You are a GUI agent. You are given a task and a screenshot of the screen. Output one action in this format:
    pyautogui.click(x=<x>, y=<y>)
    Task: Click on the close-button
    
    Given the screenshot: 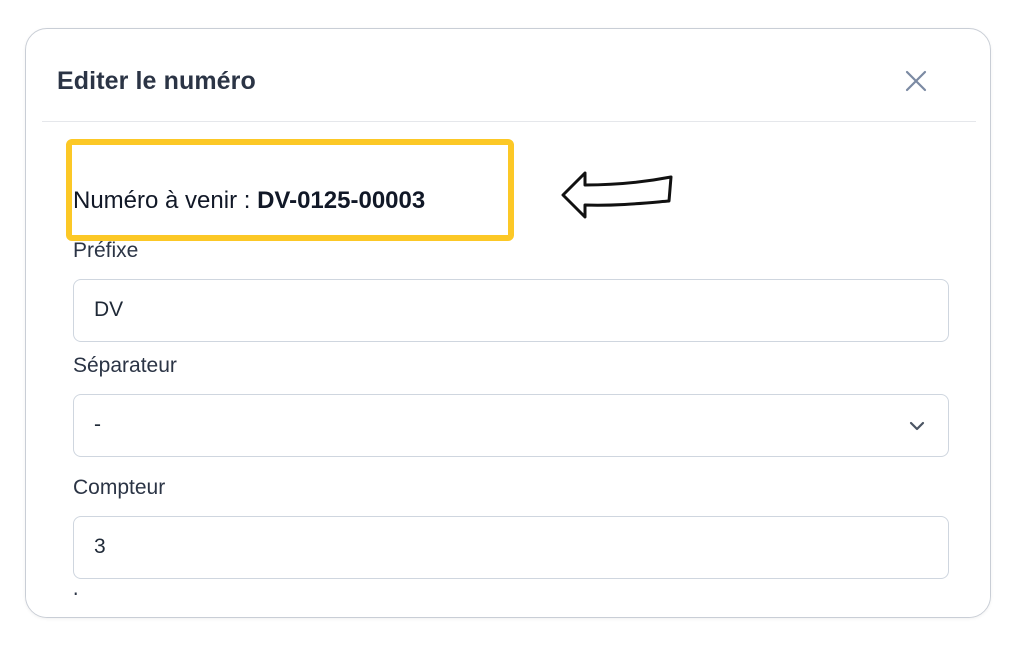 What is the action you would take?
    pyautogui.click(x=916, y=81)
    